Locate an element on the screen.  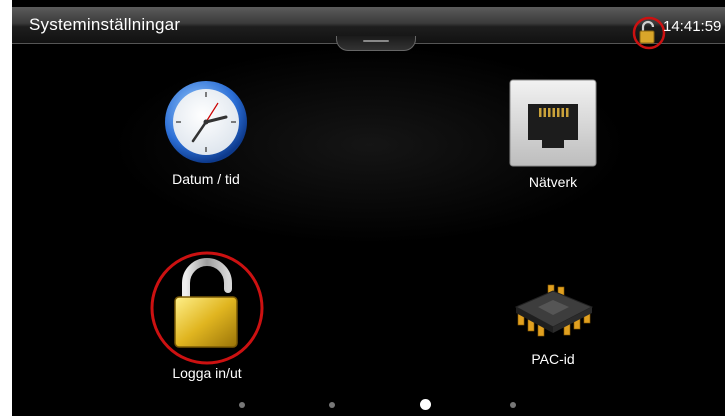
network-port-icon is located at coordinates (553, 123).